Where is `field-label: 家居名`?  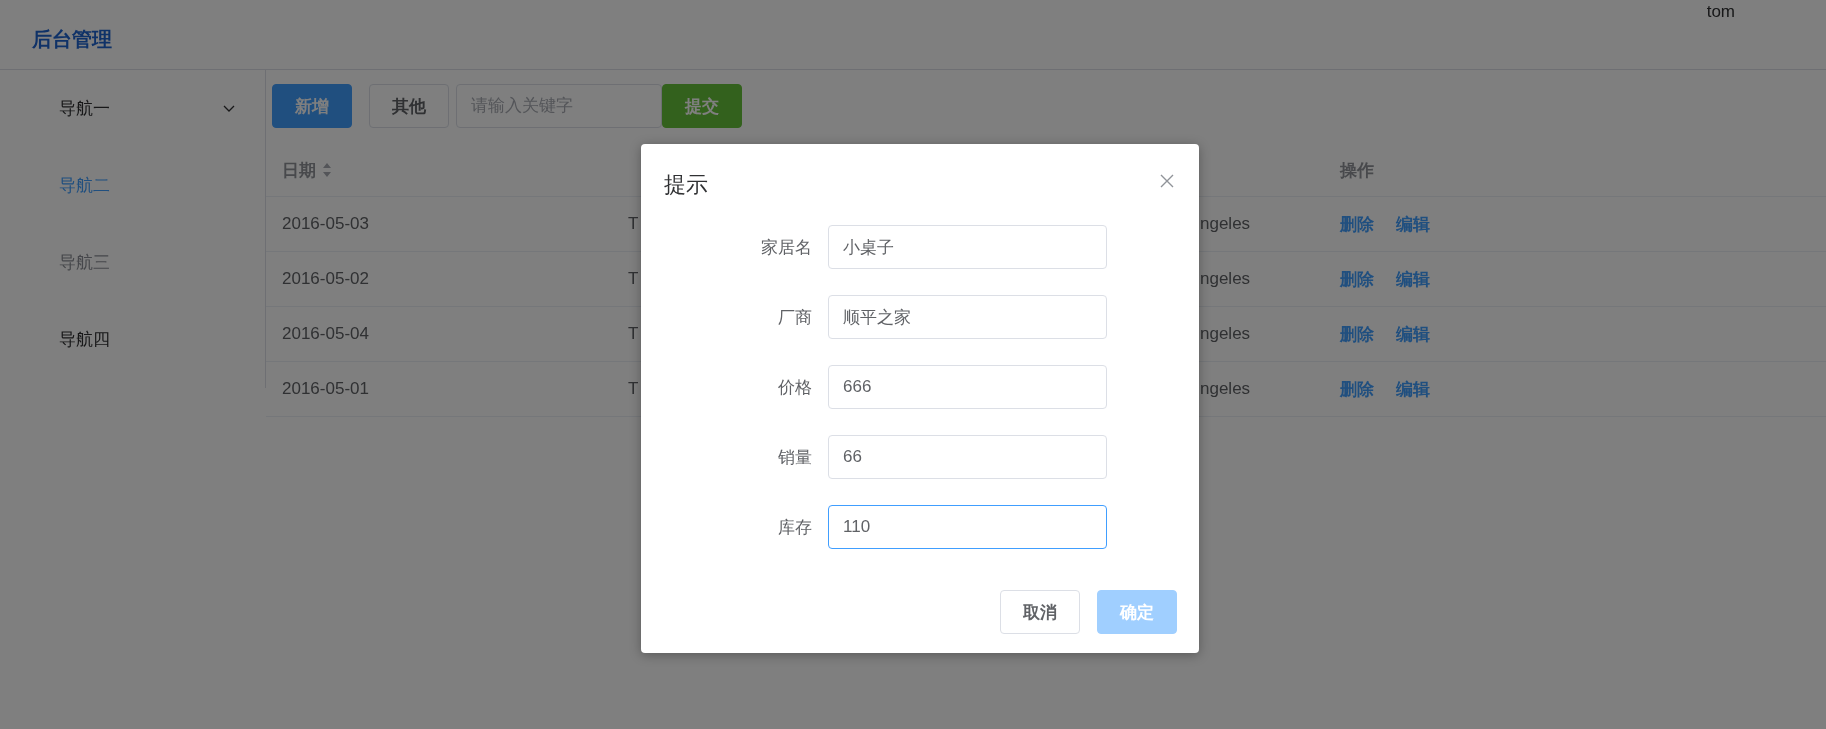
field-label: 家居名 is located at coordinates (786, 247).